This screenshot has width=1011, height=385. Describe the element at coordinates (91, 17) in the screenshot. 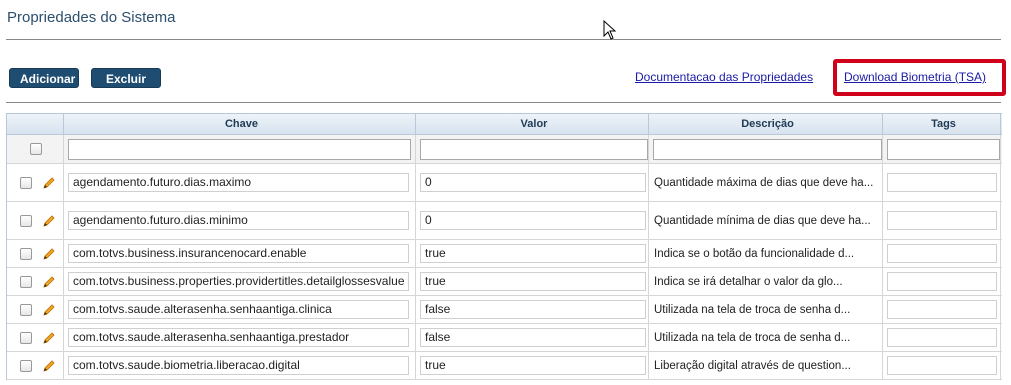

I see `page-title: Propriedades do Sistema` at that location.